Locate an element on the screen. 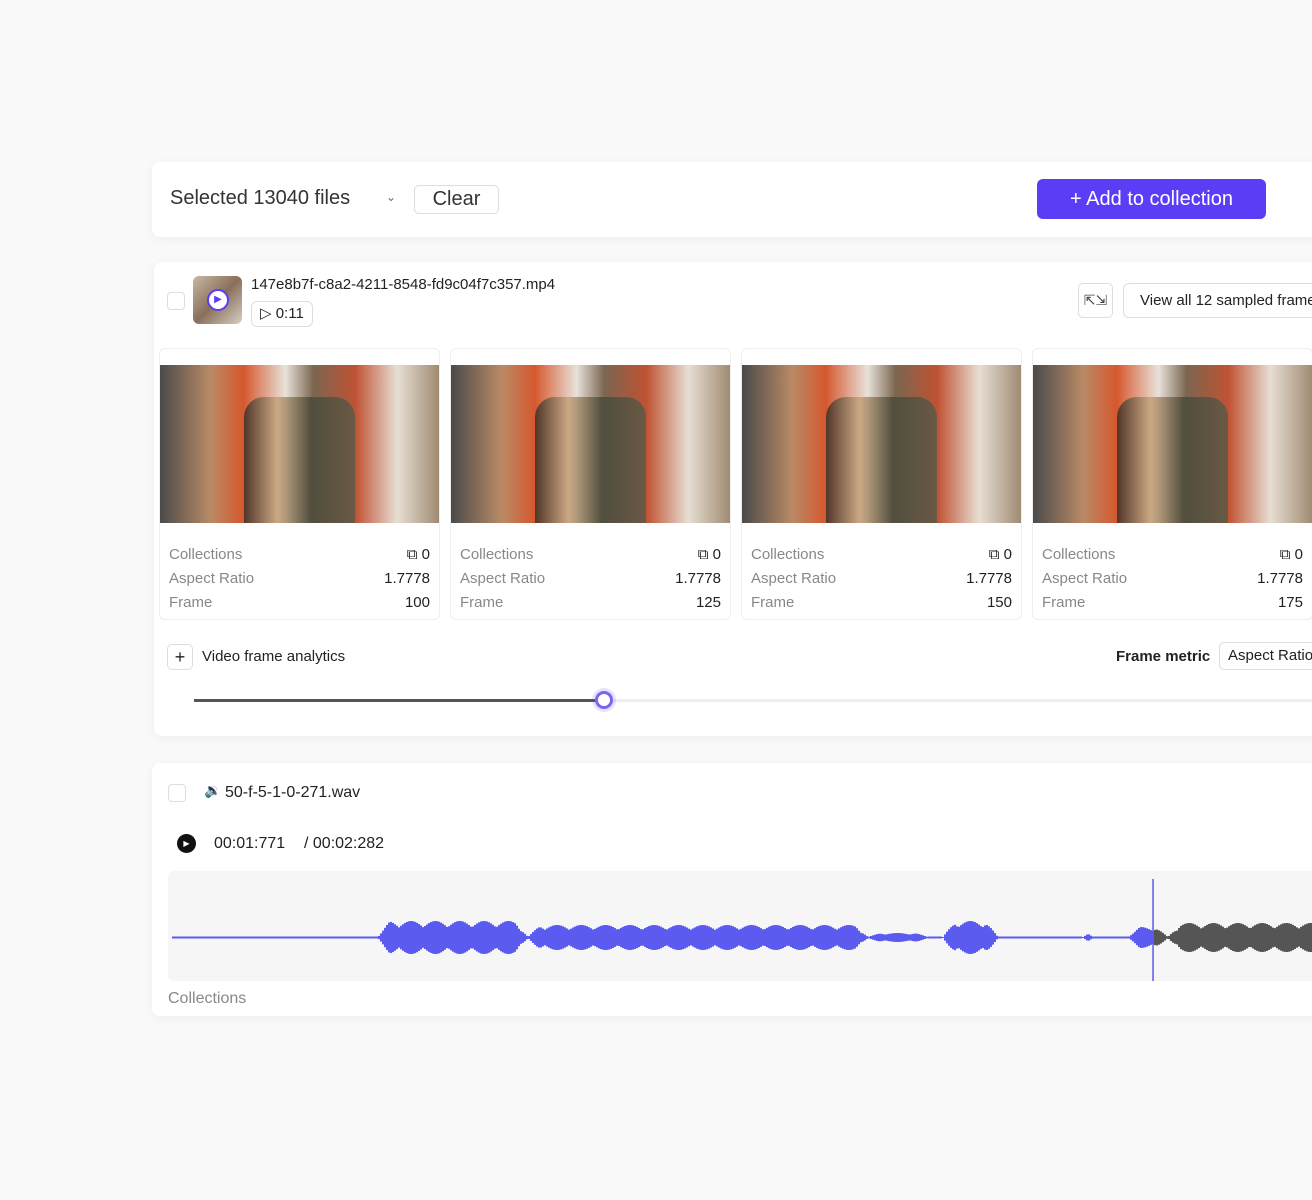  add-analytics-button: + is located at coordinates (180, 657).